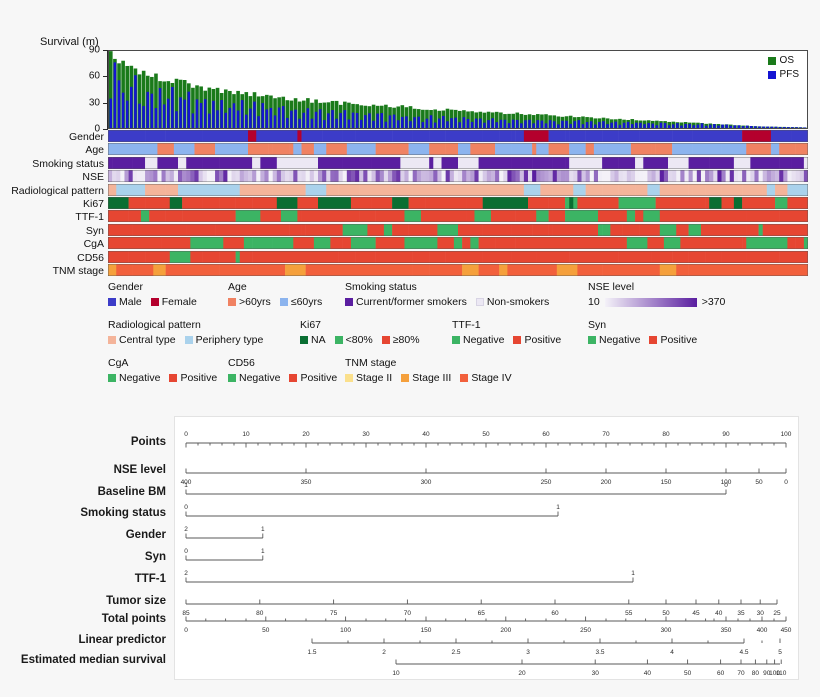 The height and width of the screenshot is (697, 820). What do you see at coordinates (94, 150) in the screenshot?
I see `heatmap-row-label-age: Age` at bounding box center [94, 150].